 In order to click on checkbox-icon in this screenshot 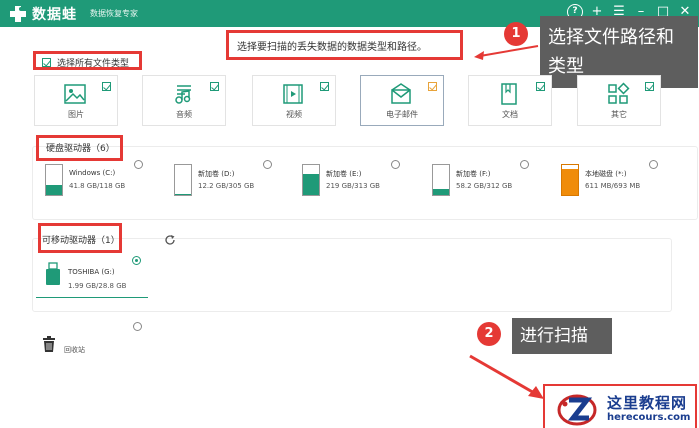, I will do `click(46, 62)`.